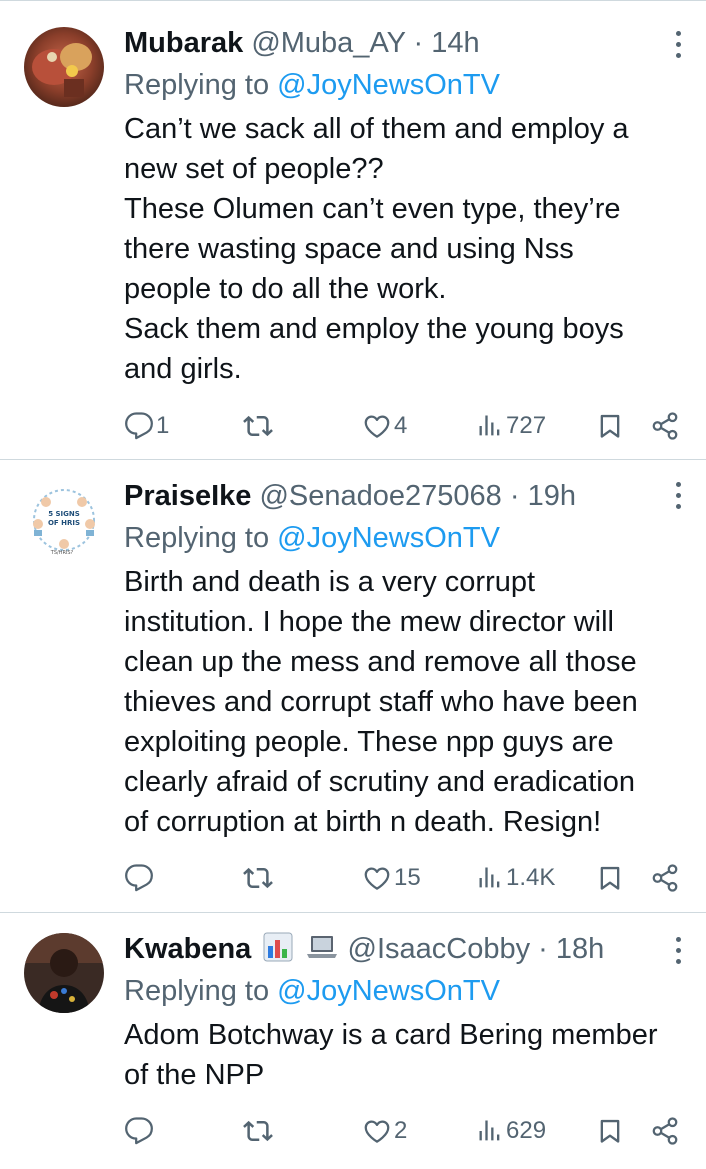 The height and width of the screenshot is (1169, 706). I want to click on like-count: 2, so click(401, 1130).